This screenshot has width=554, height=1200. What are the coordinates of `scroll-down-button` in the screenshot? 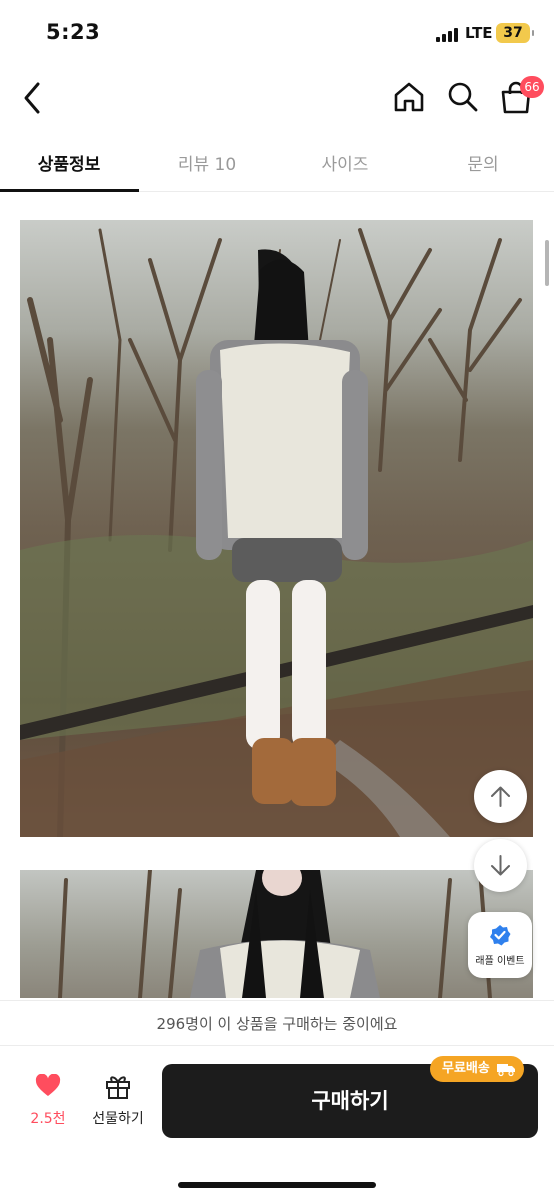 It's located at (500, 865).